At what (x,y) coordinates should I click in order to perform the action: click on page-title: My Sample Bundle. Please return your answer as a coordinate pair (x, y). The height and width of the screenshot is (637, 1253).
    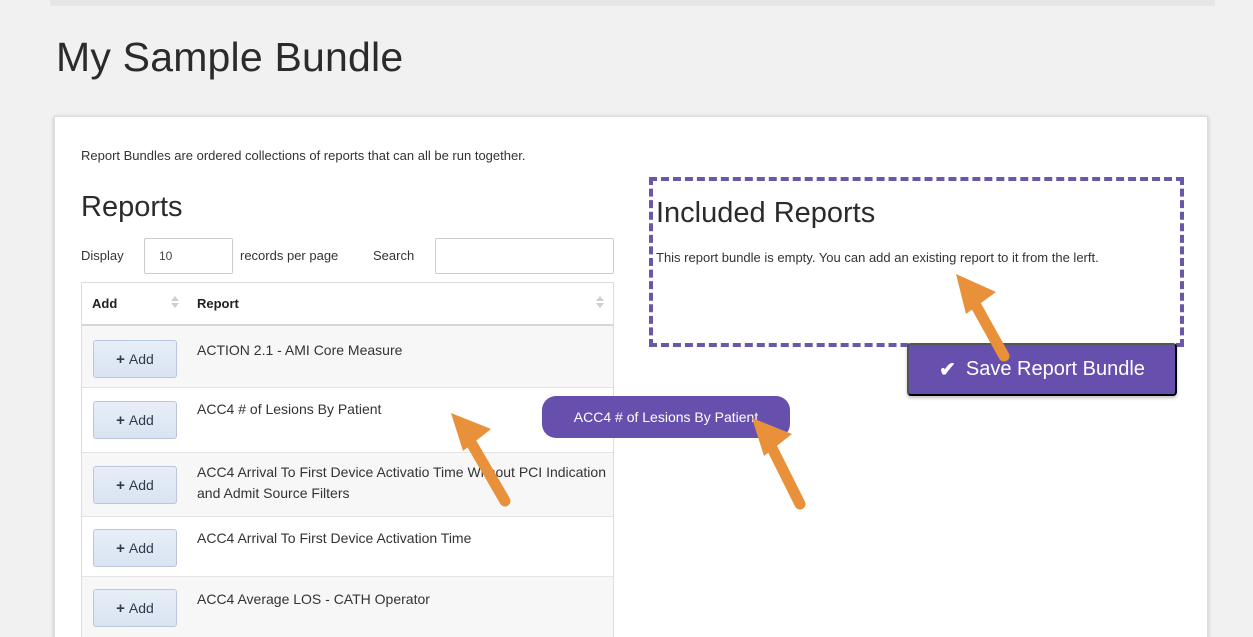
    Looking at the image, I should click on (230, 57).